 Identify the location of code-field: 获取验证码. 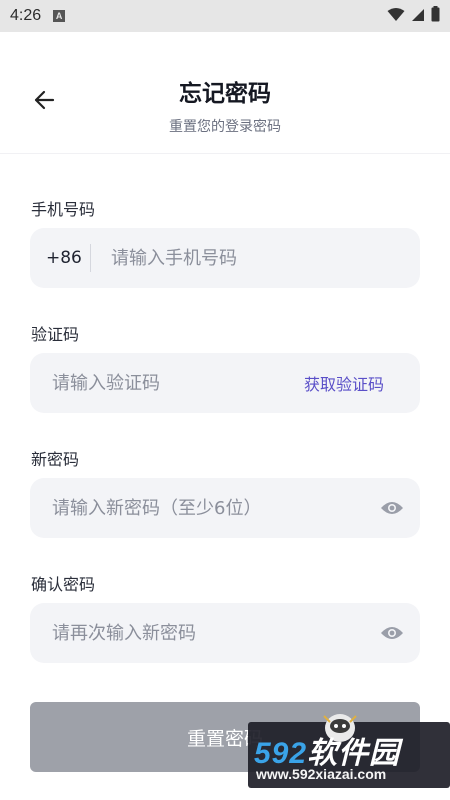
(225, 383).